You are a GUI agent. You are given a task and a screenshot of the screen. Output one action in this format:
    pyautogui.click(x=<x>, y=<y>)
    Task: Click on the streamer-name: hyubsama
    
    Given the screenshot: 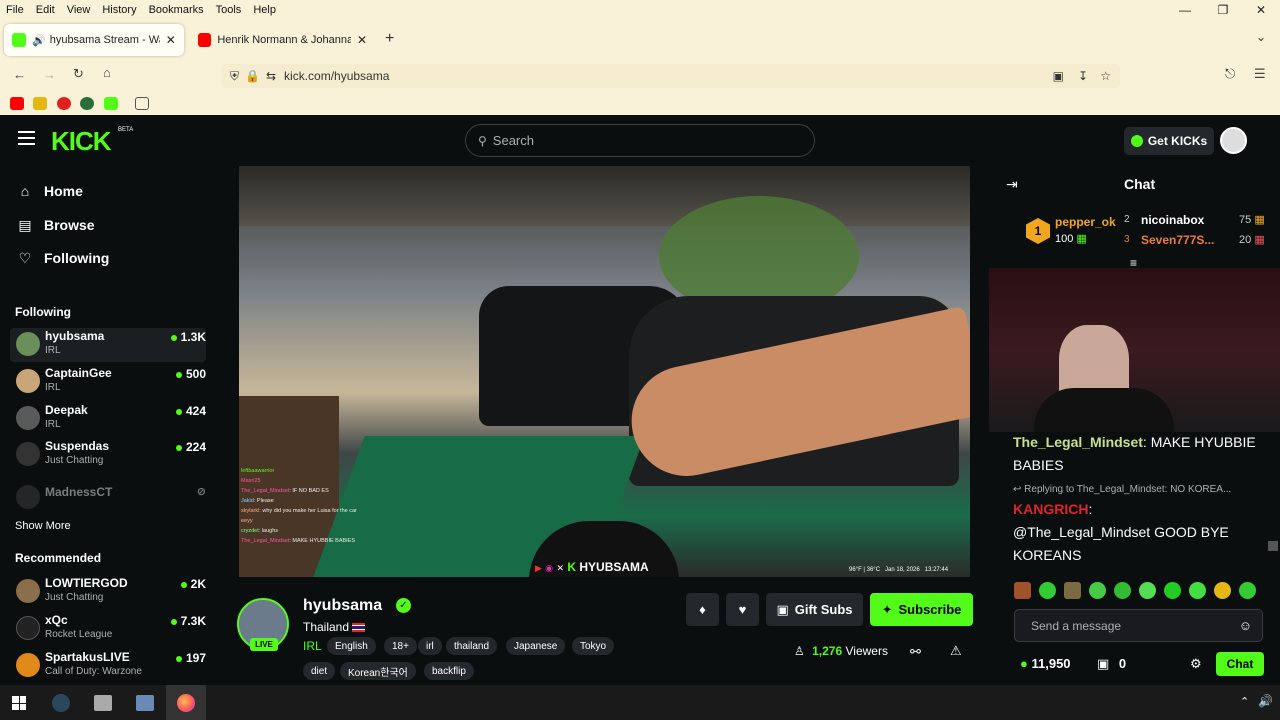 What is the action you would take?
    pyautogui.click(x=342, y=606)
    